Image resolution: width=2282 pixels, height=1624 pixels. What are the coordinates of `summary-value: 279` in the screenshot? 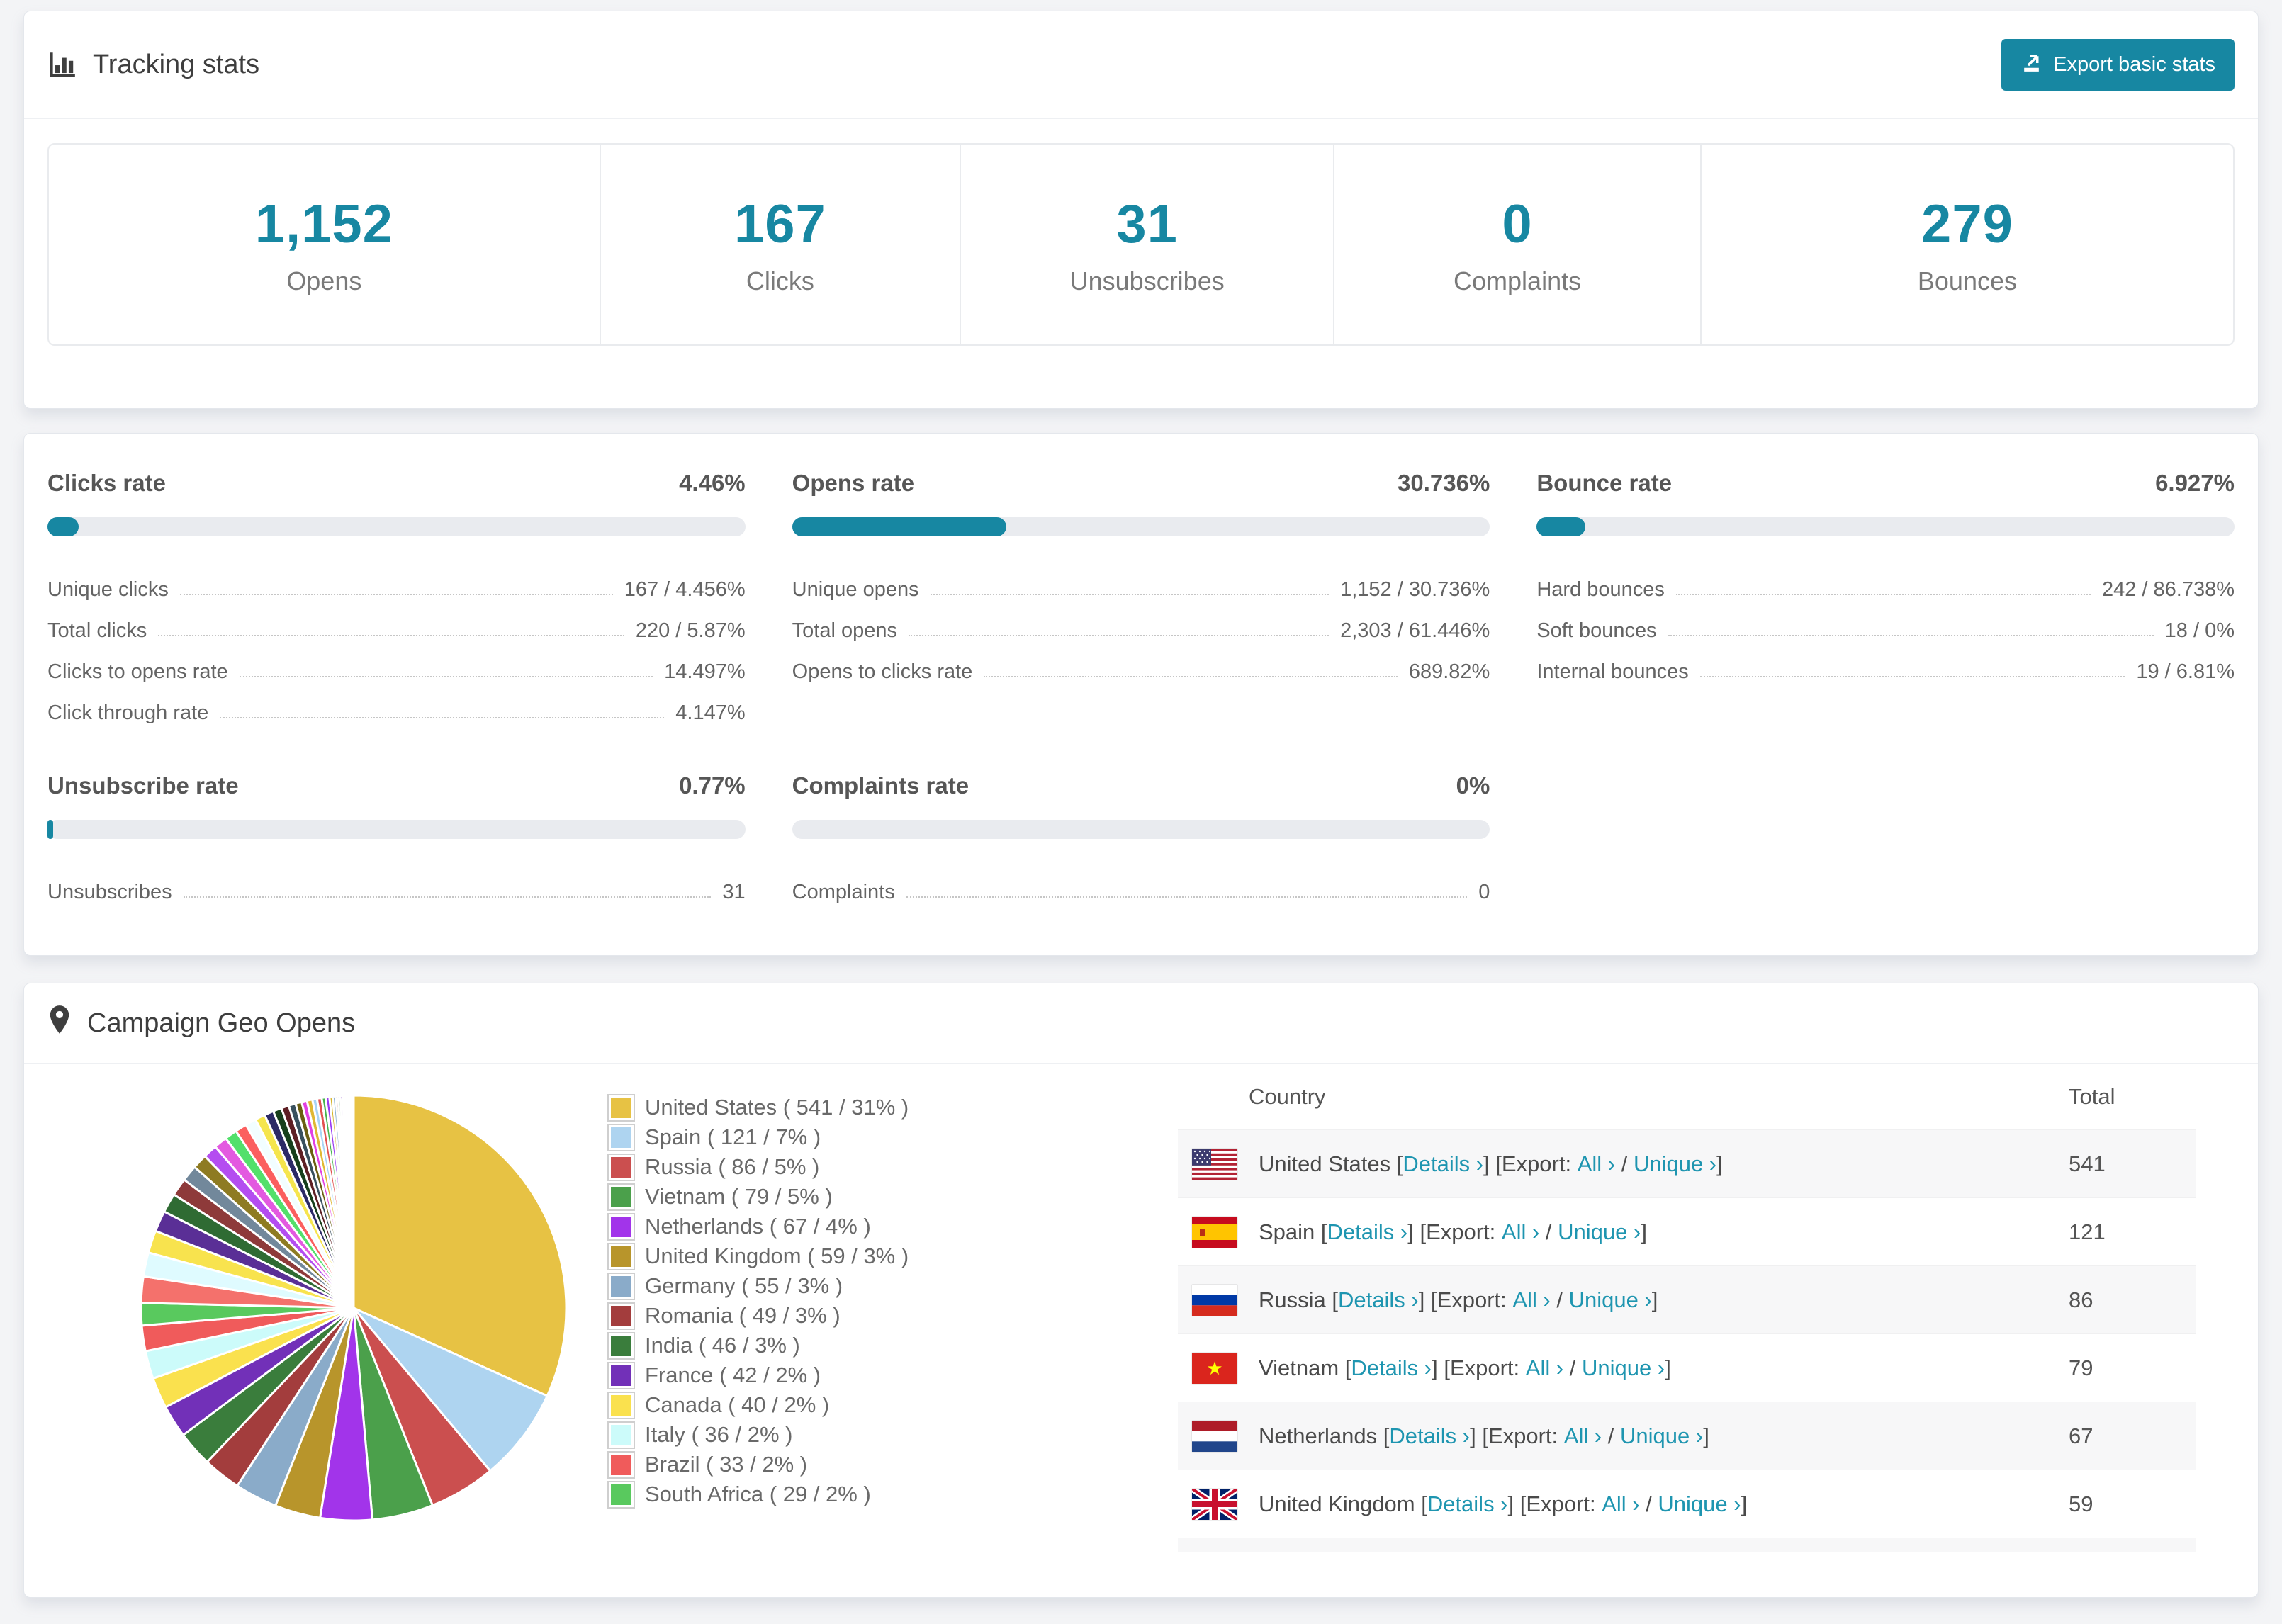 It's located at (1967, 224).